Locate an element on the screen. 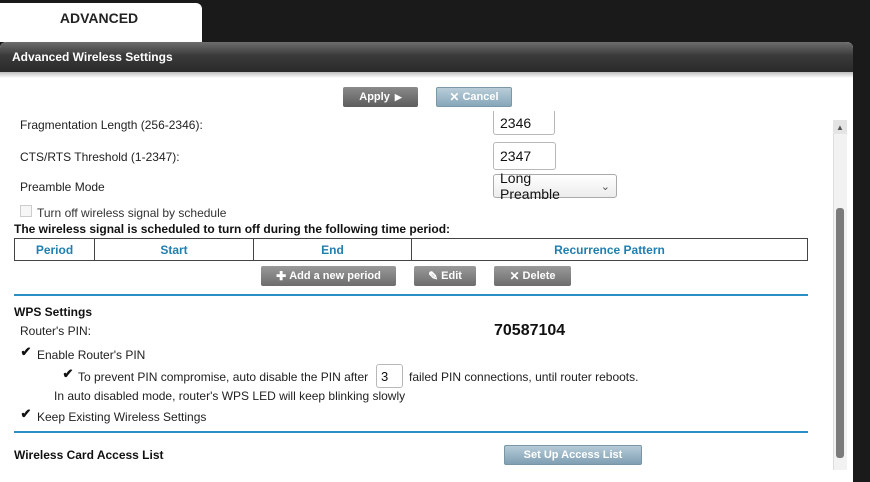 This screenshot has width=870, height=482. plus-icon: ✚ is located at coordinates (281, 276).